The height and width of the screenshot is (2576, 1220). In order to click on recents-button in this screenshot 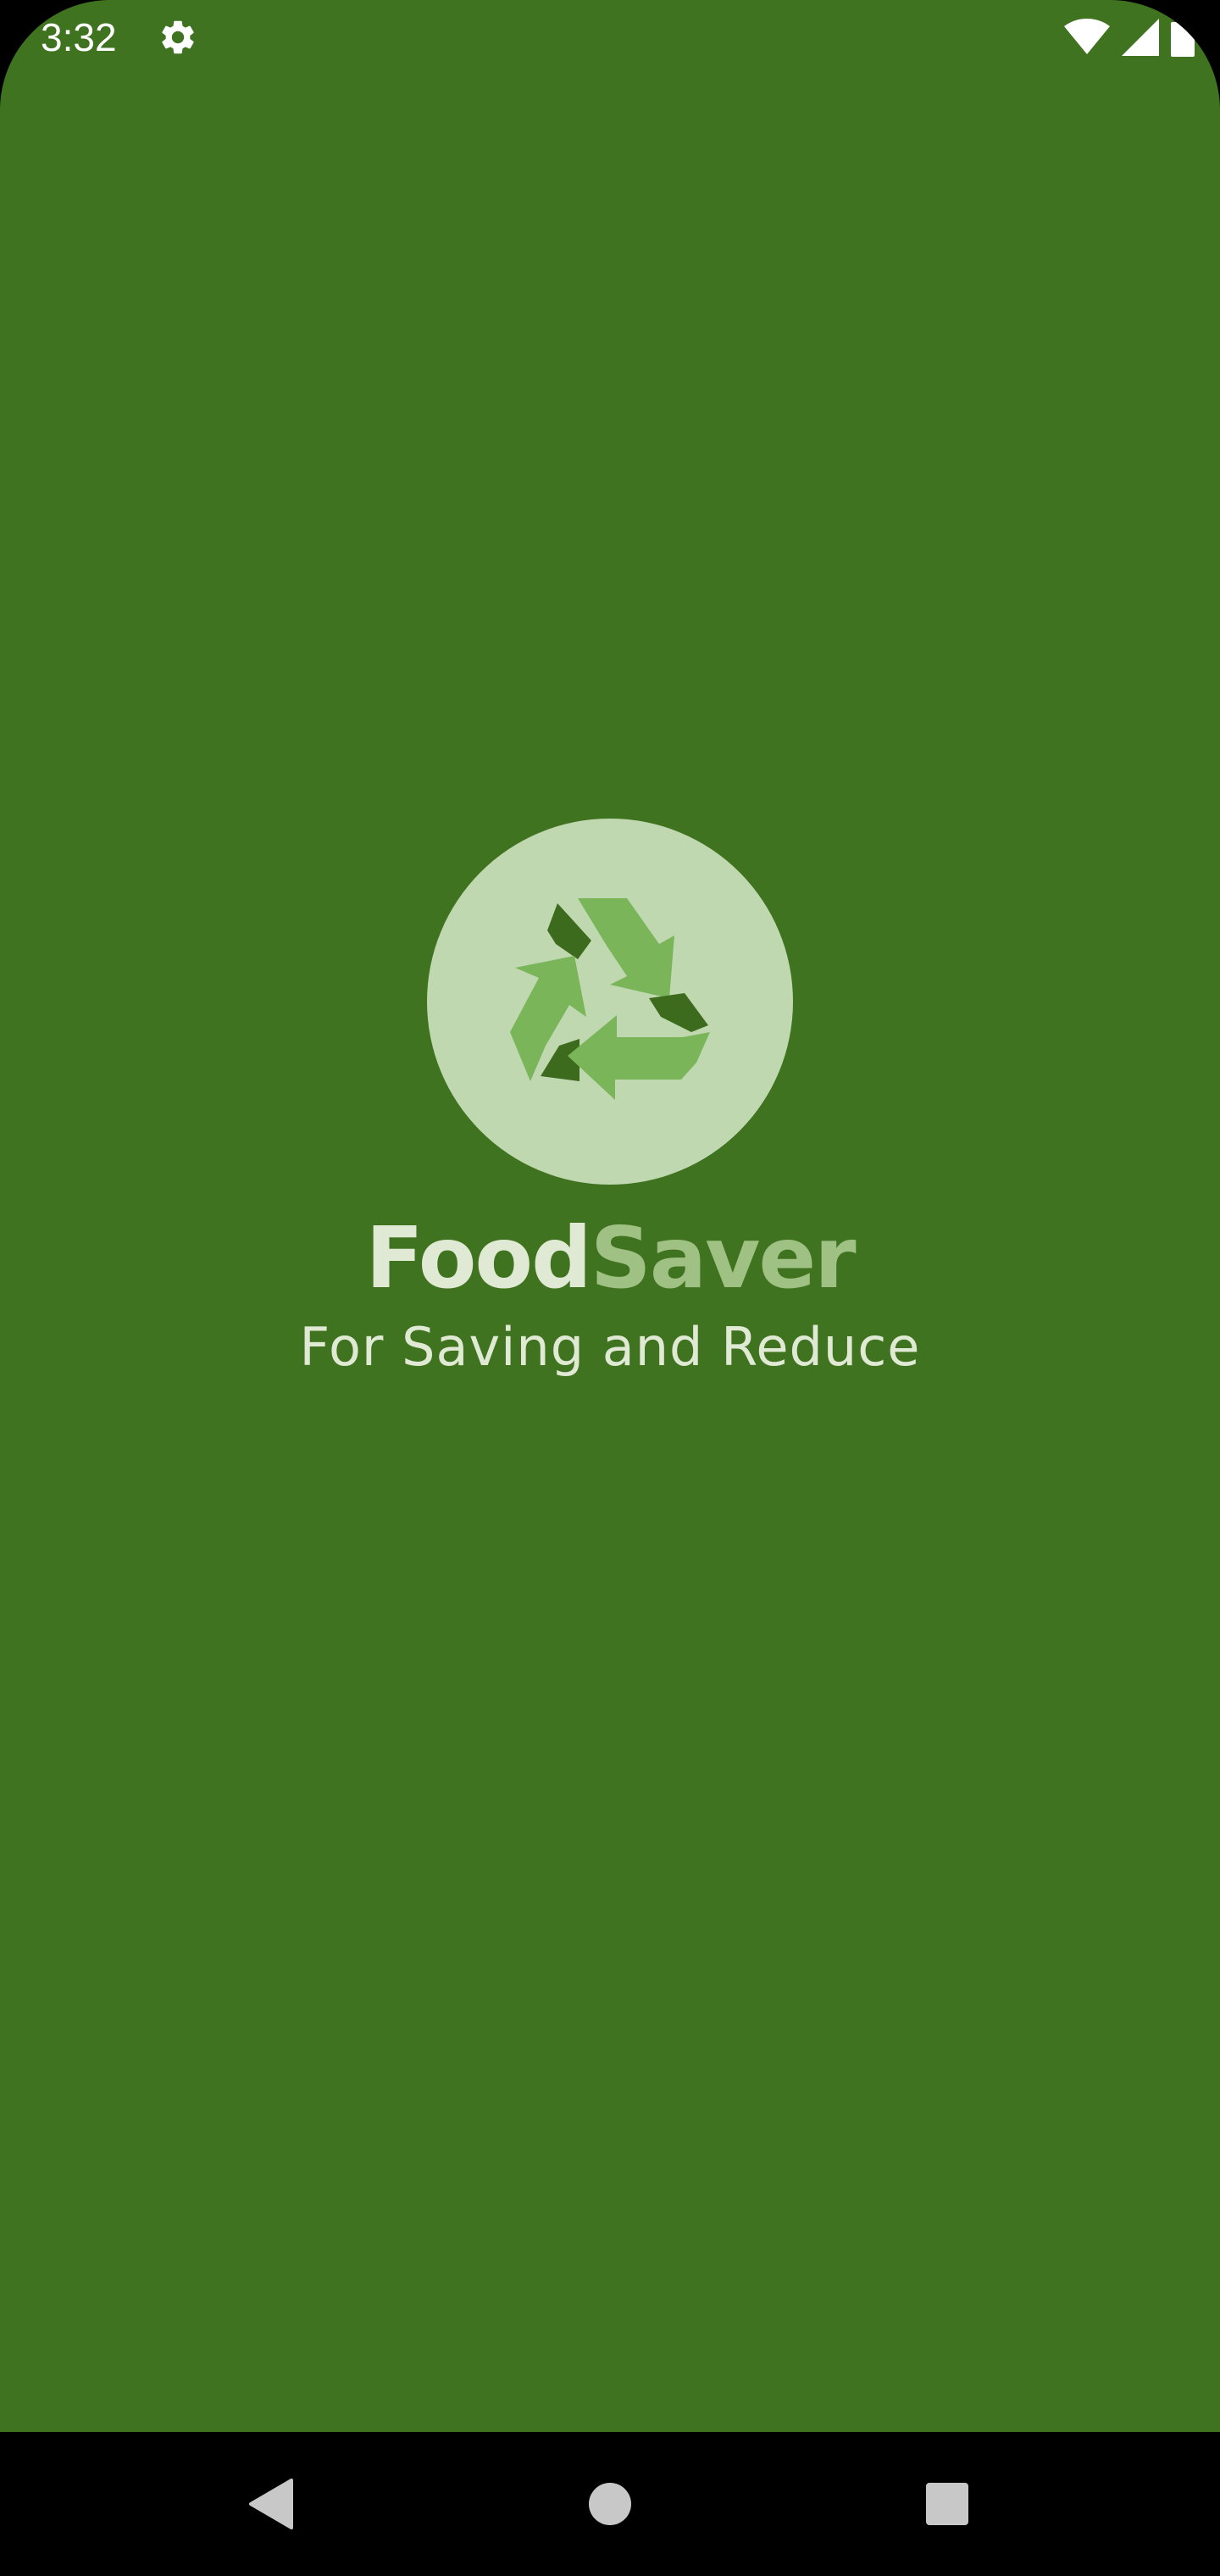, I will do `click(947, 2504)`.